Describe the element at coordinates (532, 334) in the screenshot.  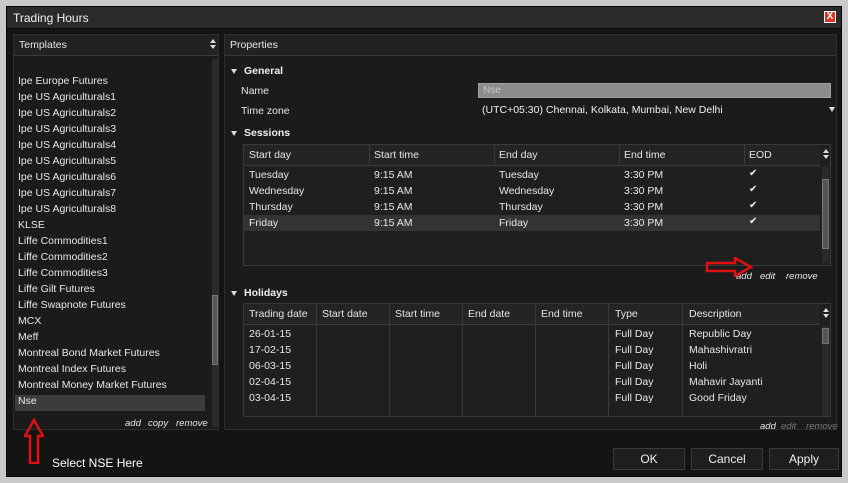
I see `holiday-row: 26-01-15 Full Day Republic Day` at that location.